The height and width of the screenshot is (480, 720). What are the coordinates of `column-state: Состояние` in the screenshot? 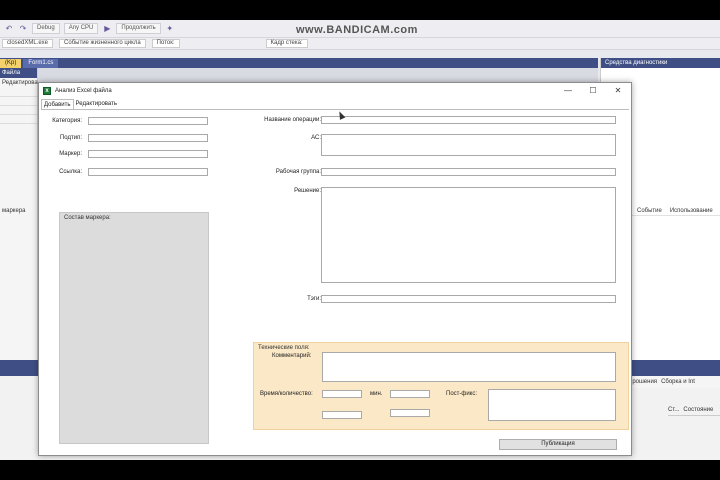 It's located at (698, 409).